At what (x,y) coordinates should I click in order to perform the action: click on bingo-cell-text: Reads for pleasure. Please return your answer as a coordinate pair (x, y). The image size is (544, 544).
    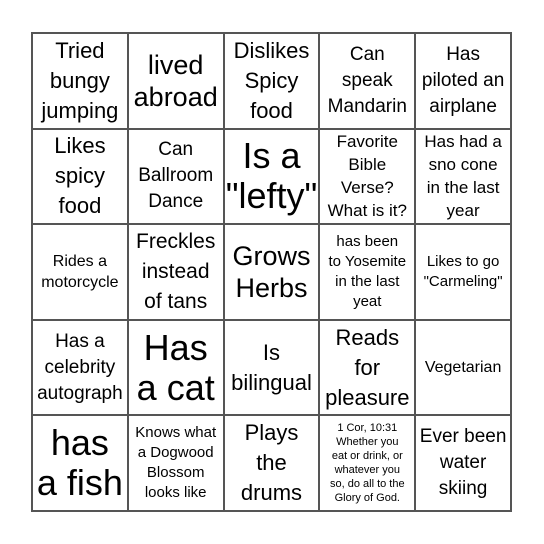
    Looking at the image, I should click on (367, 367).